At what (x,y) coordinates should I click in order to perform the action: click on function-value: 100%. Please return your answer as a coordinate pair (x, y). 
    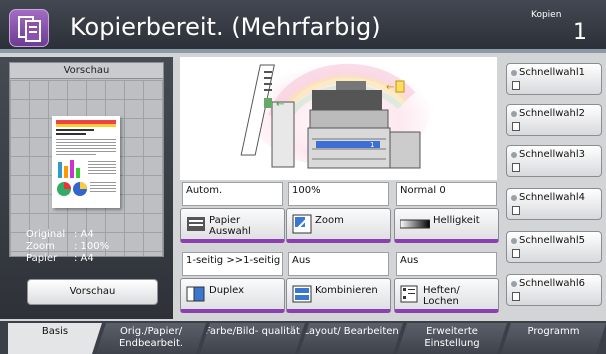
    Looking at the image, I should click on (338, 194).